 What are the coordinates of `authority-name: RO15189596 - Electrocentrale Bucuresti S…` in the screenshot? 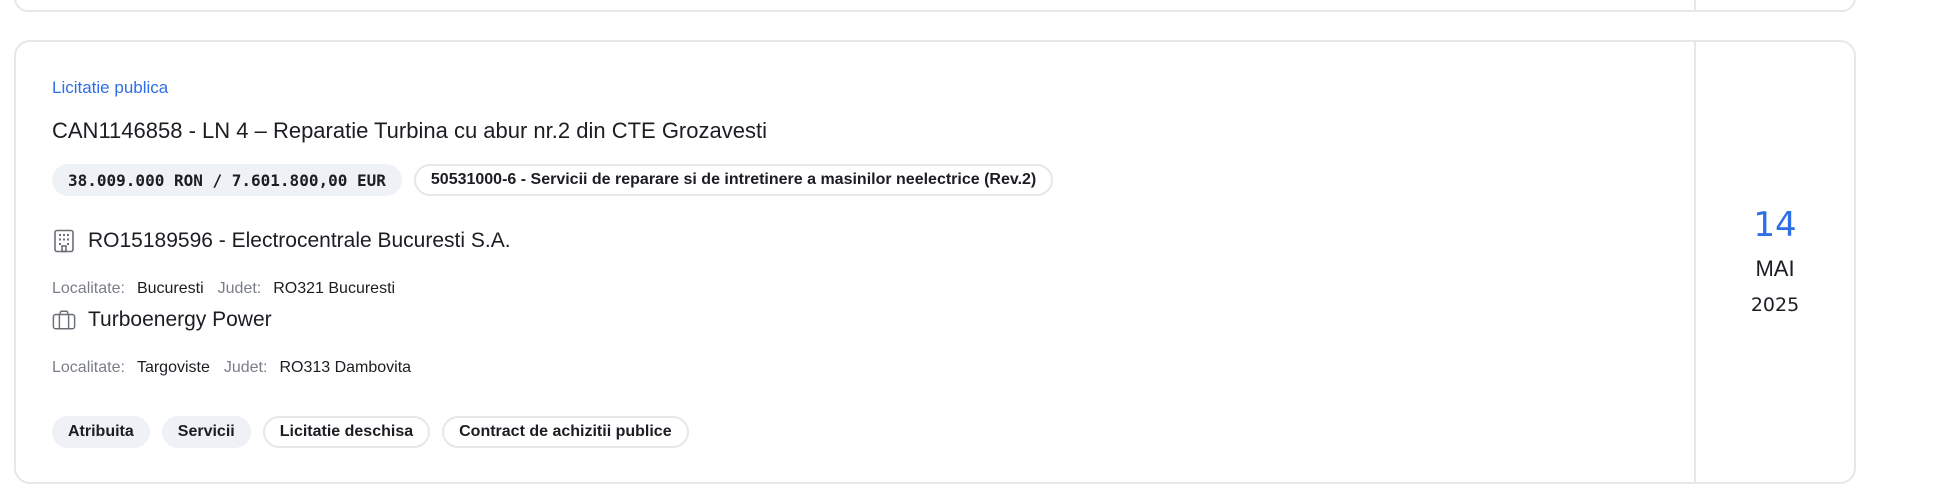 It's located at (299, 240).